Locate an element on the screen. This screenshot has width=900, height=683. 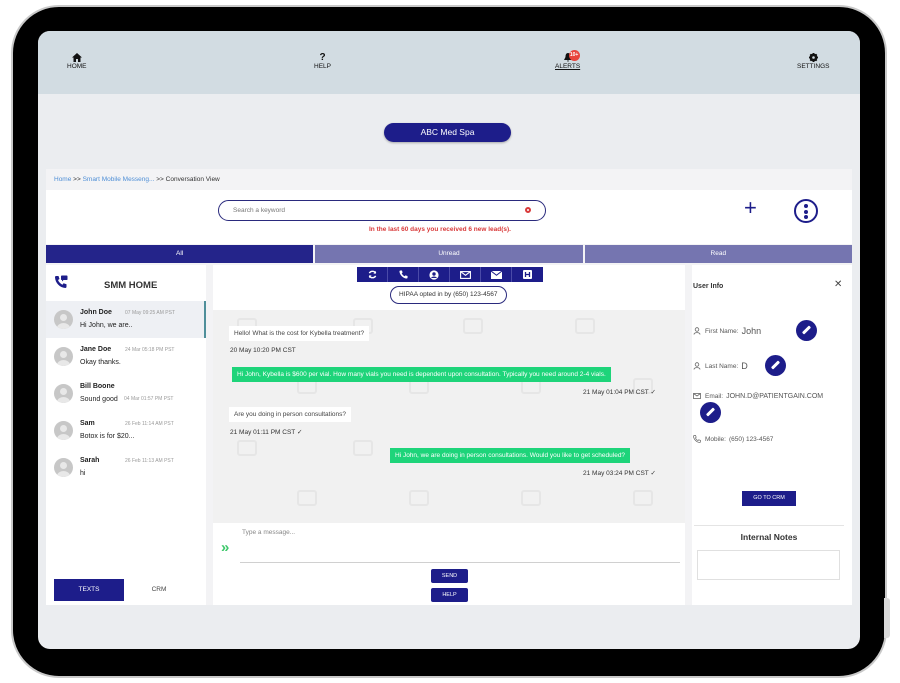
email-outline-icon is located at coordinates (465, 274).